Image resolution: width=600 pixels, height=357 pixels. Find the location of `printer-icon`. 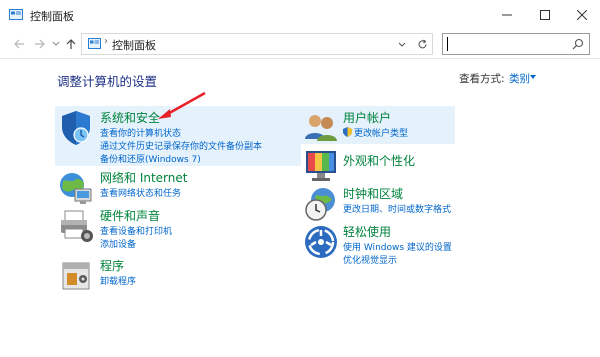

printer-icon is located at coordinates (76, 226).